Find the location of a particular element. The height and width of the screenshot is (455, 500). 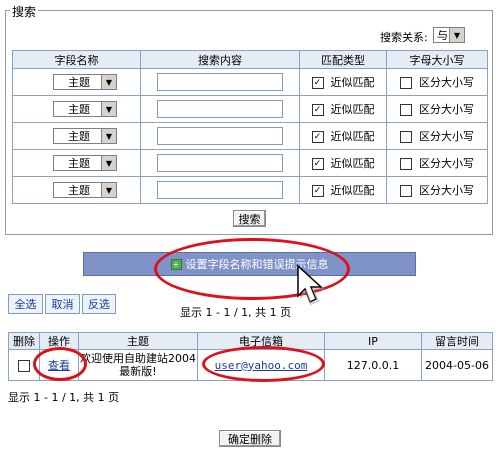

search-header-row: 字段名称 搜索内容 匹配类型 字母大小写 is located at coordinates (250, 59).